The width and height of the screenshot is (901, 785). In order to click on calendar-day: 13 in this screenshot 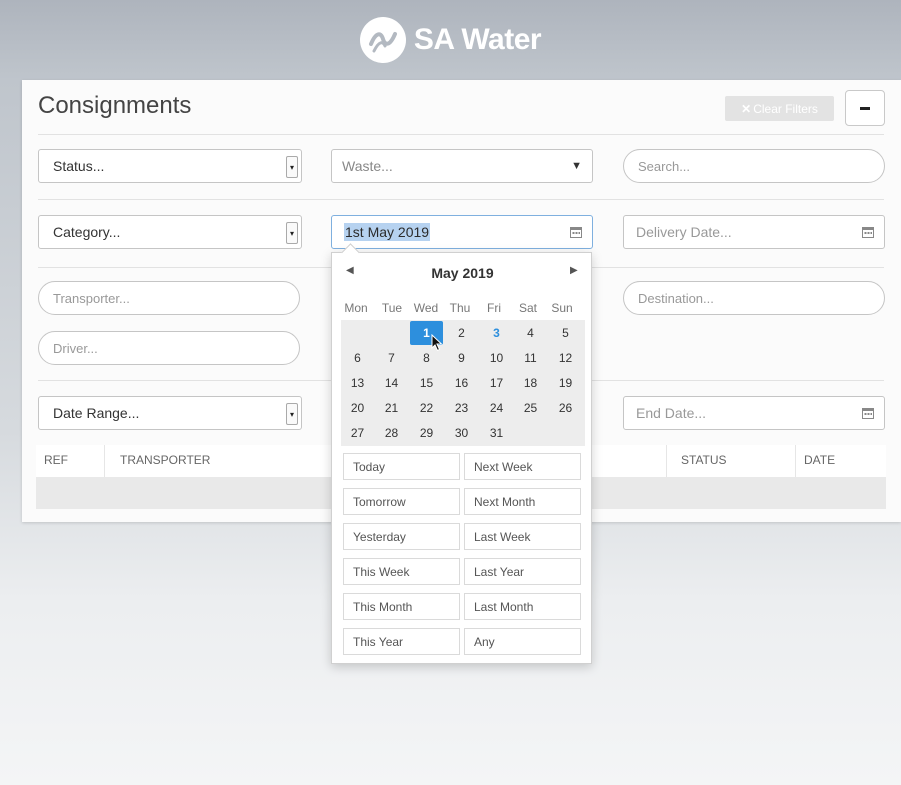, I will do `click(357, 383)`.